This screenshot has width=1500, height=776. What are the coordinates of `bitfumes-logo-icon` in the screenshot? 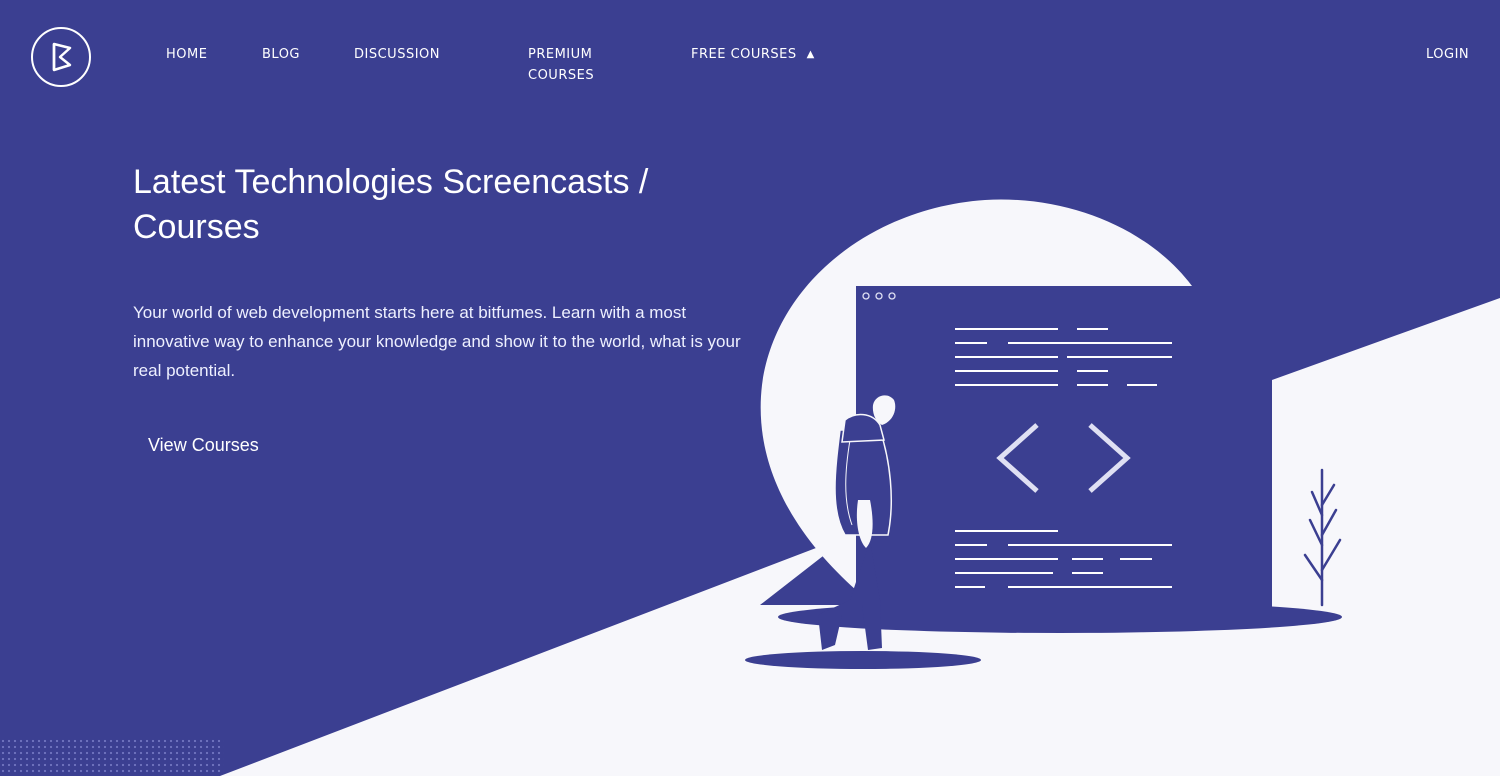 It's located at (61, 57).